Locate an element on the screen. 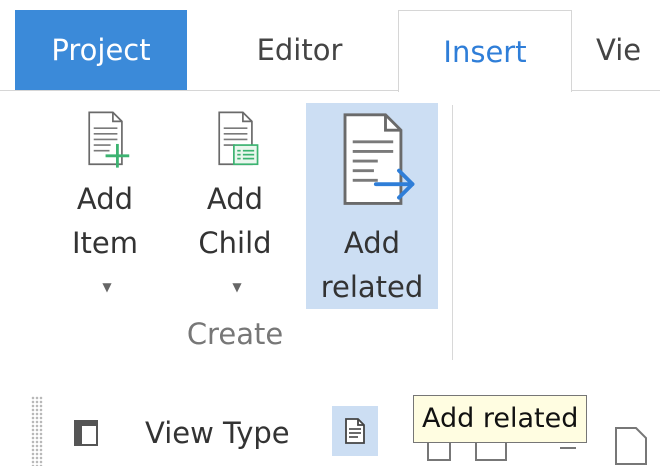 The height and width of the screenshot is (474, 660). add-child-button: Add Child ▼ is located at coordinates (235, 206).